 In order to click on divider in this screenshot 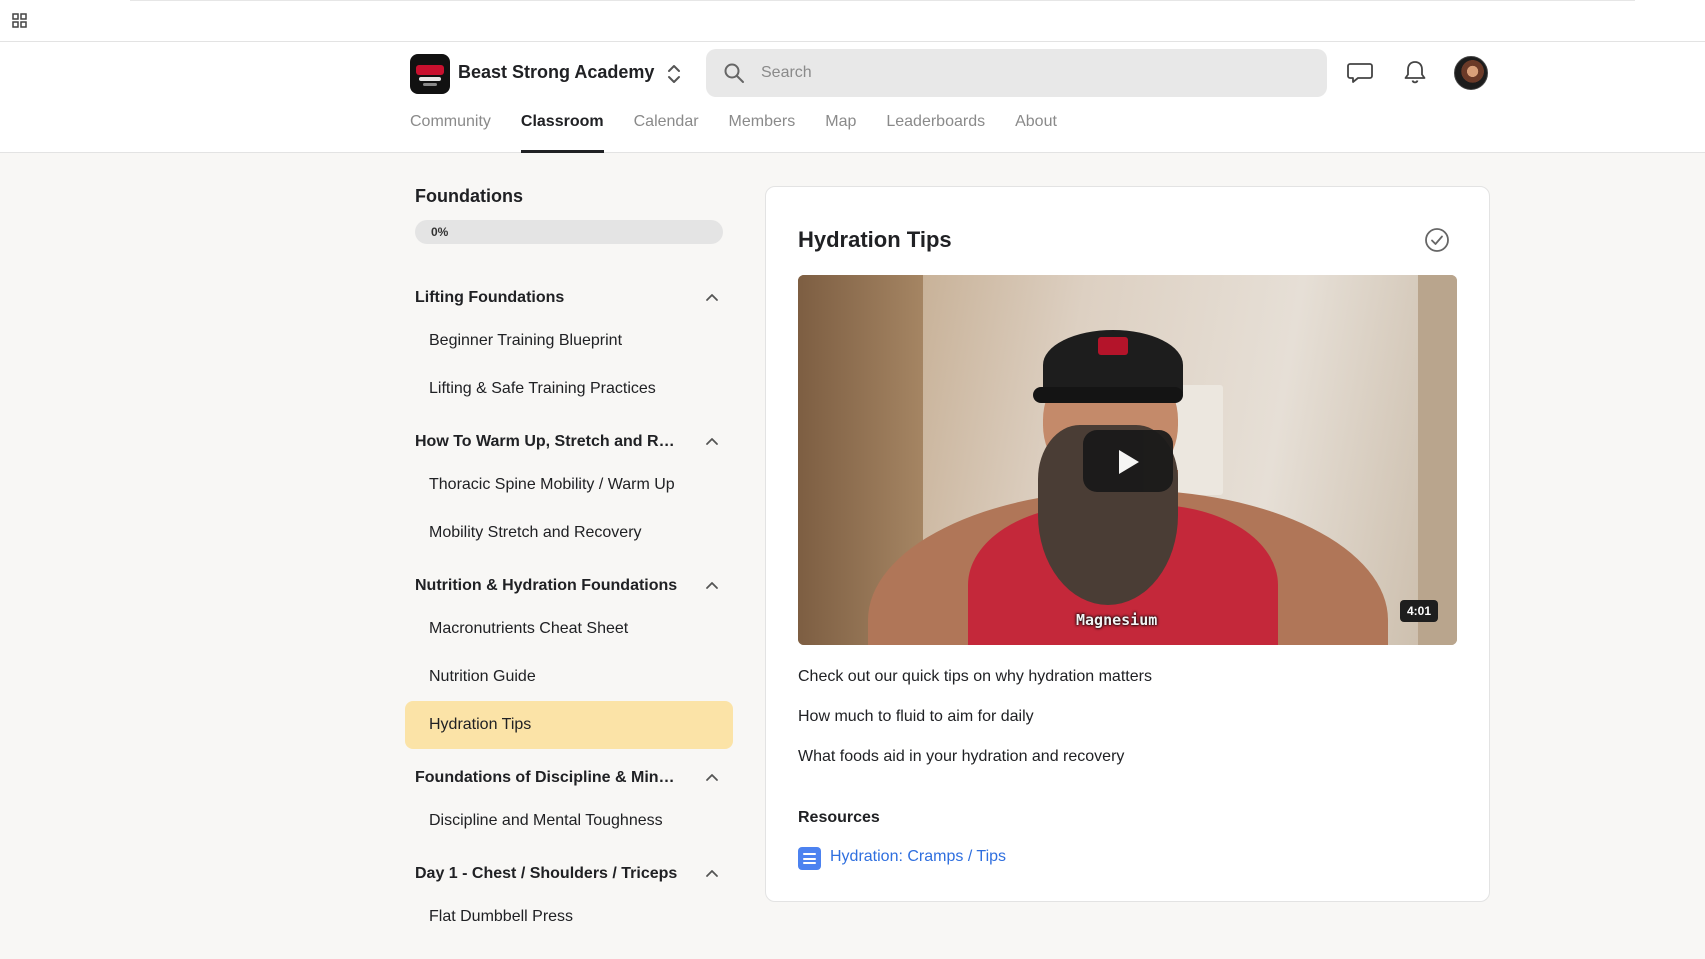, I will do `click(882, 0)`.